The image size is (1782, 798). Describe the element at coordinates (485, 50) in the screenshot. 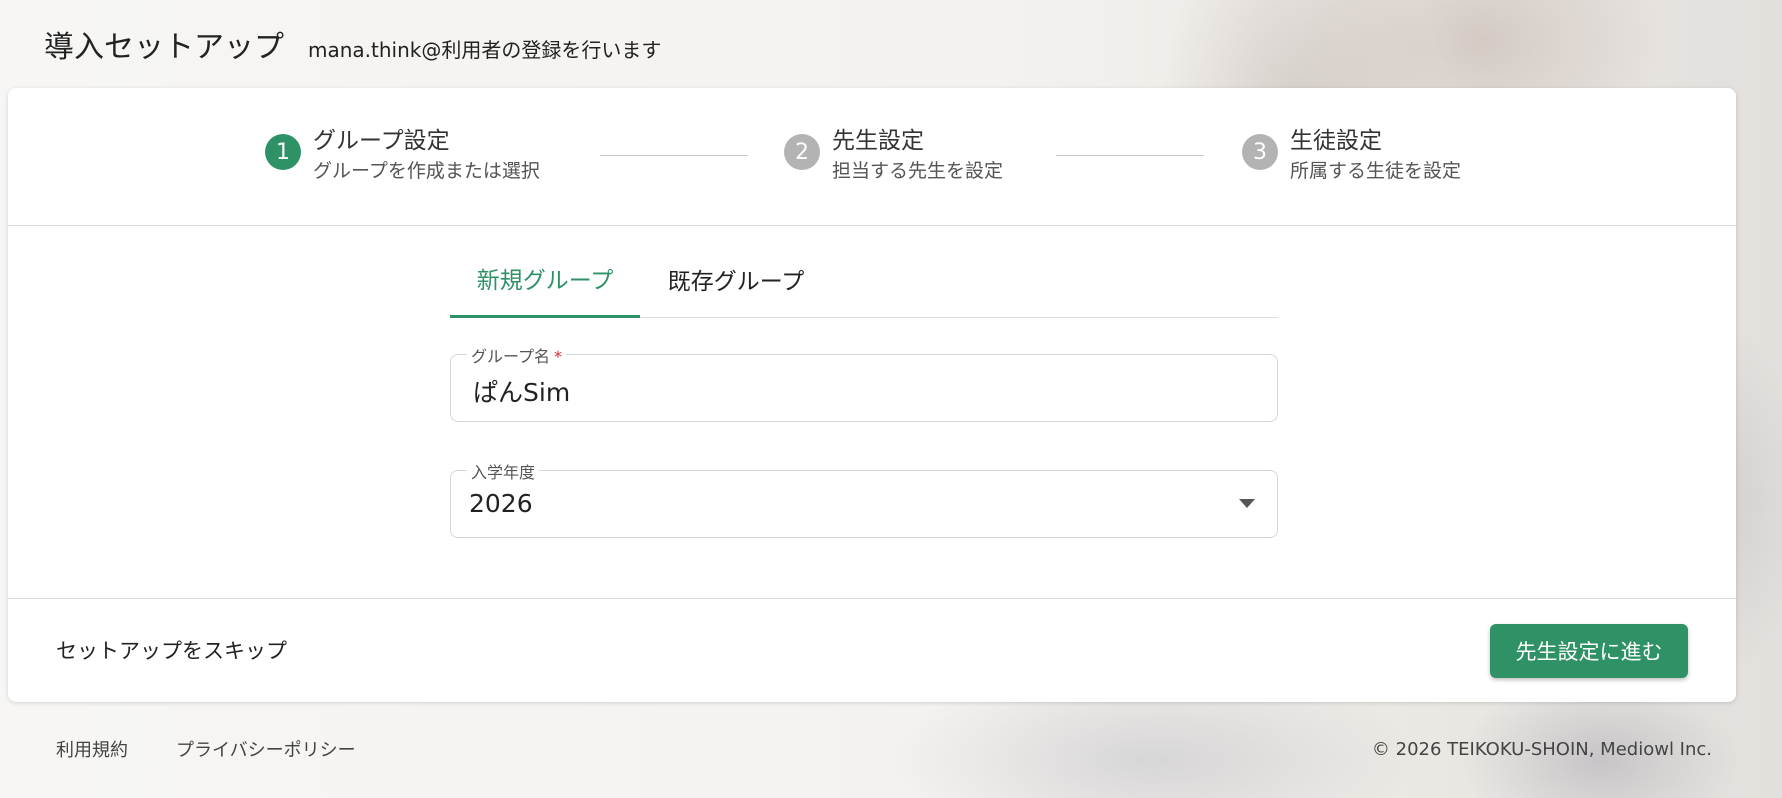

I see `page-subtitle: mana.think@利用者の登録を行います` at that location.